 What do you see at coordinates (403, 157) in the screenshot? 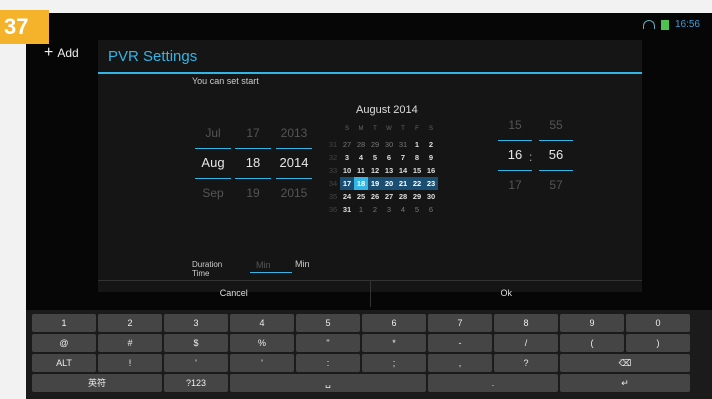
I see `calendar-day: 7` at bounding box center [403, 157].